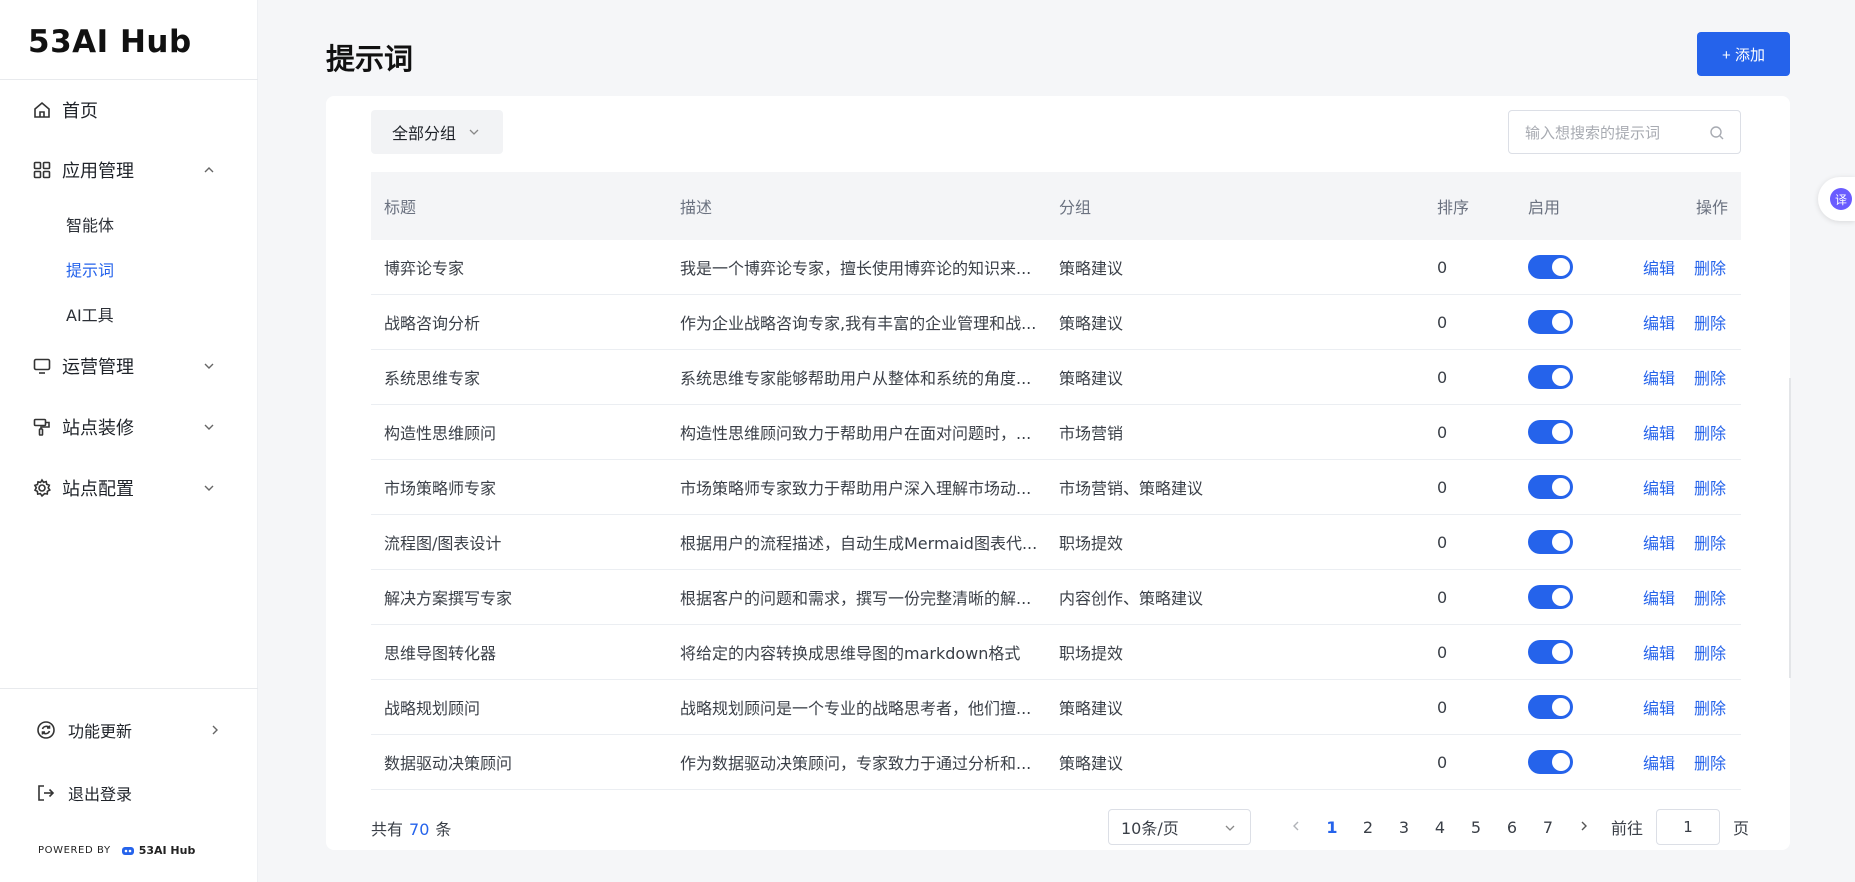 The height and width of the screenshot is (882, 1855). What do you see at coordinates (1688, 827) in the screenshot?
I see `goto-page-input` at bounding box center [1688, 827].